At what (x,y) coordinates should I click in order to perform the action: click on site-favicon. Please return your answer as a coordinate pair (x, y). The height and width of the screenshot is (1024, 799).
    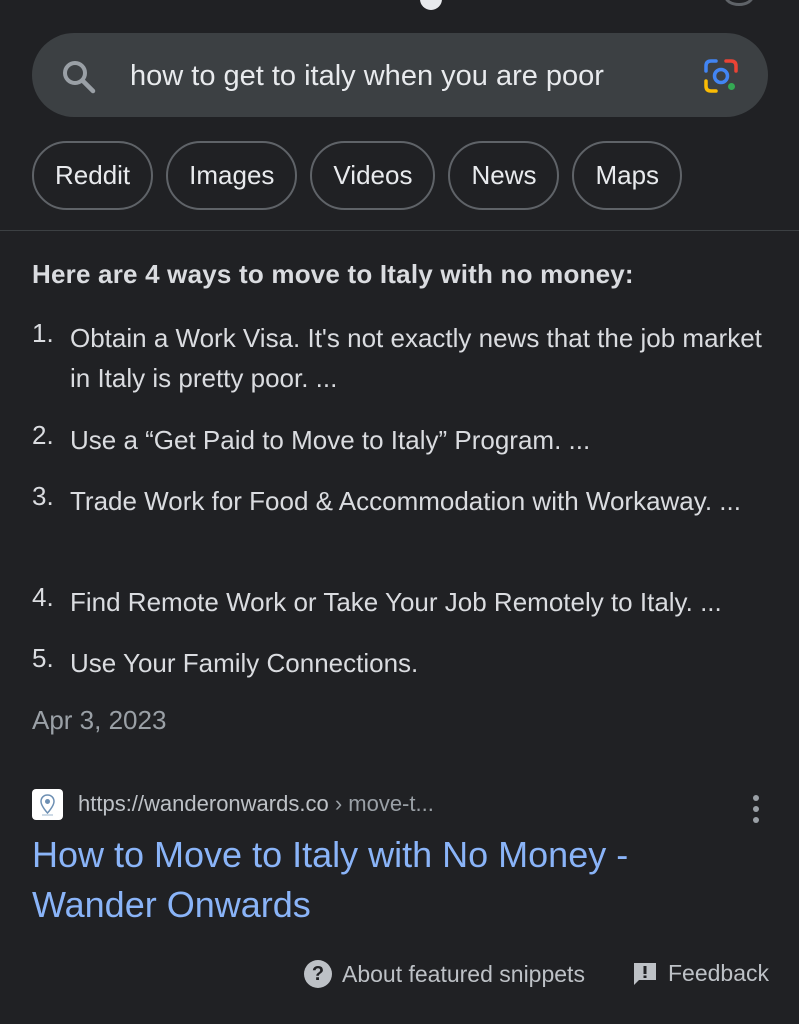
    Looking at the image, I should click on (47, 804).